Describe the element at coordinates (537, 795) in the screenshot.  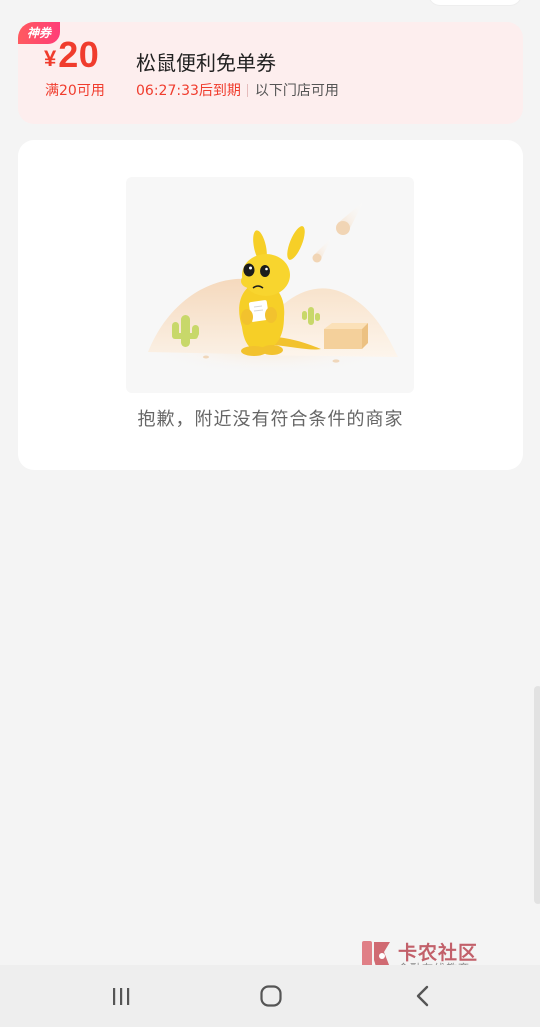
I see `scrollbar-thumb` at that location.